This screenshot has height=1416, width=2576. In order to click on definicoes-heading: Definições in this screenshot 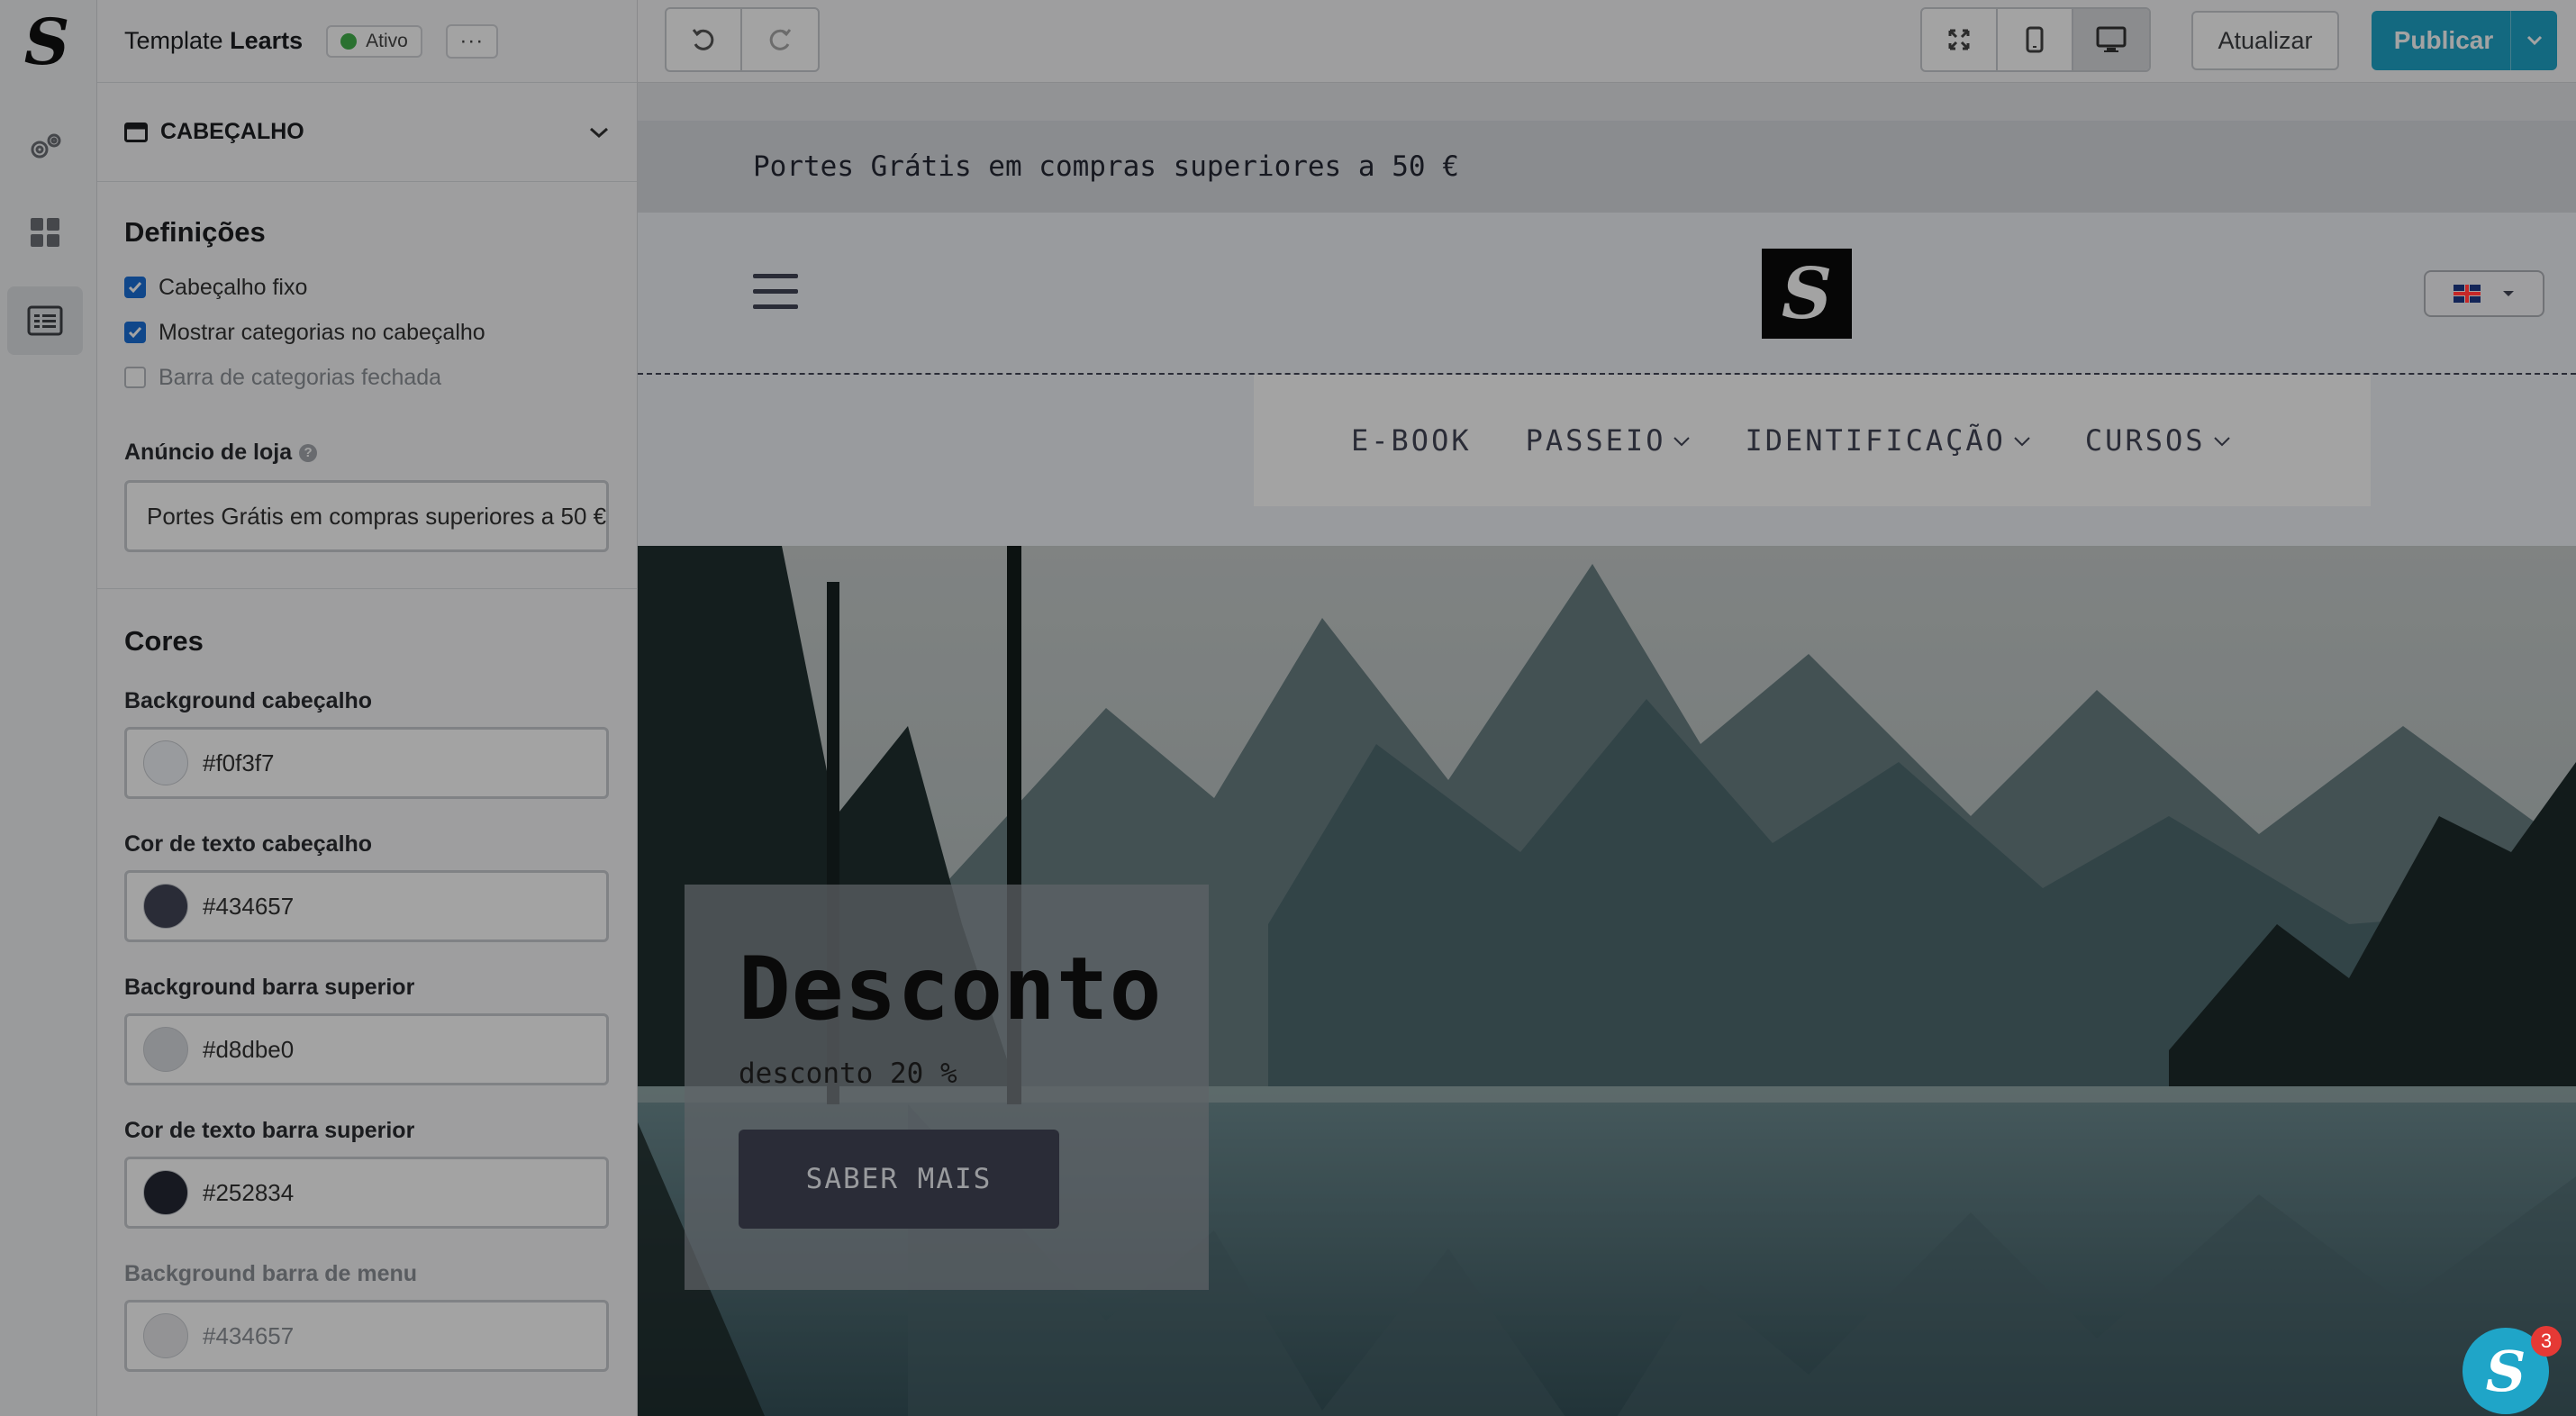, I will do `click(195, 232)`.